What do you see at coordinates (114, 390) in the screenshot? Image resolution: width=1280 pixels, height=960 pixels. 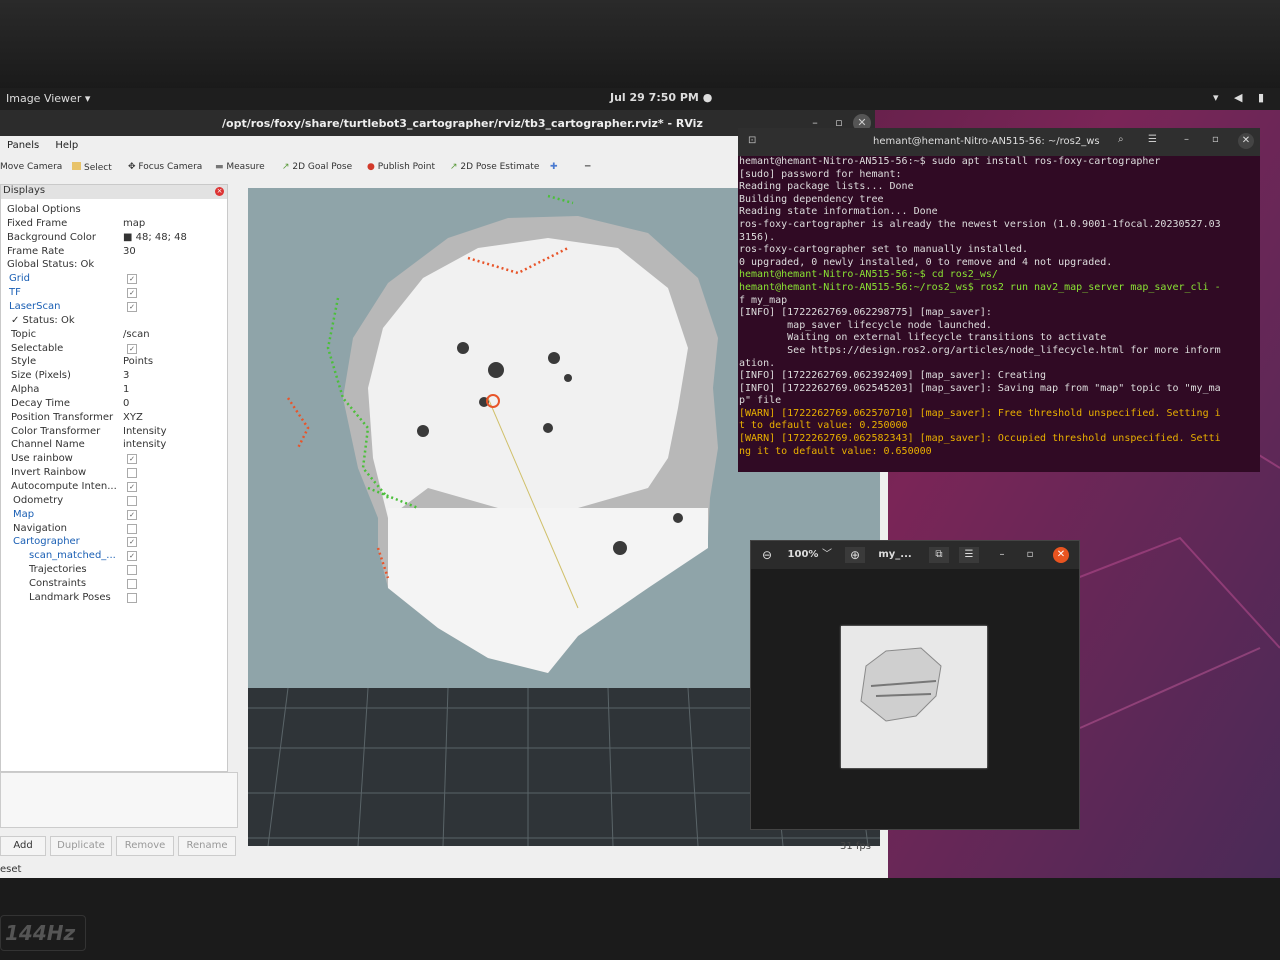 I see `display-row: Alpha 1` at bounding box center [114, 390].